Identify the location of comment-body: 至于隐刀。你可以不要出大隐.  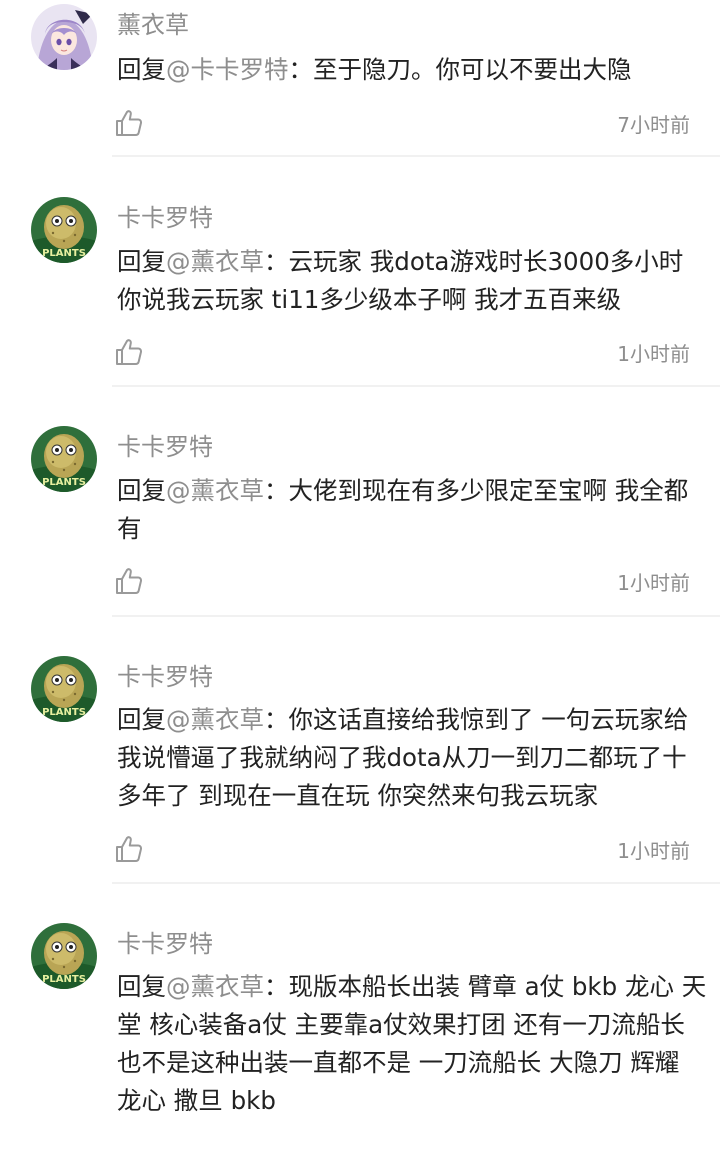
(472, 69).